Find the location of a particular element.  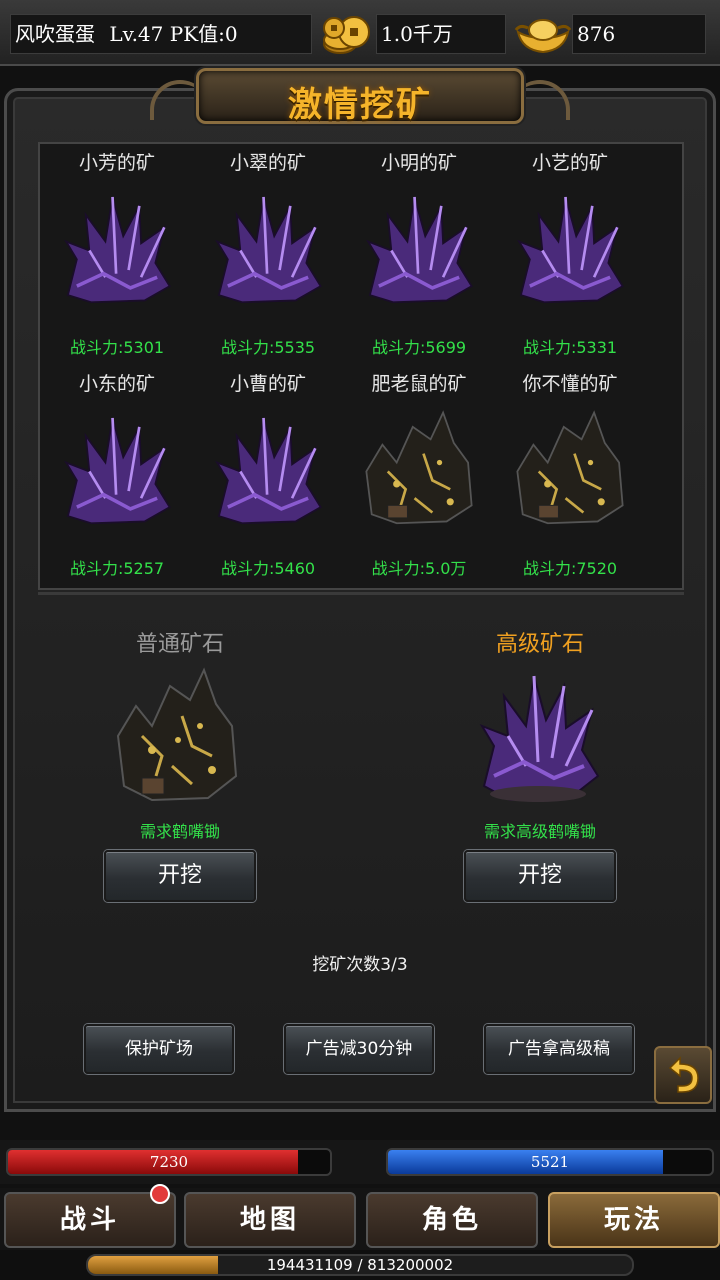

mine-power: 战斗力:7520 is located at coordinates (570, 568).